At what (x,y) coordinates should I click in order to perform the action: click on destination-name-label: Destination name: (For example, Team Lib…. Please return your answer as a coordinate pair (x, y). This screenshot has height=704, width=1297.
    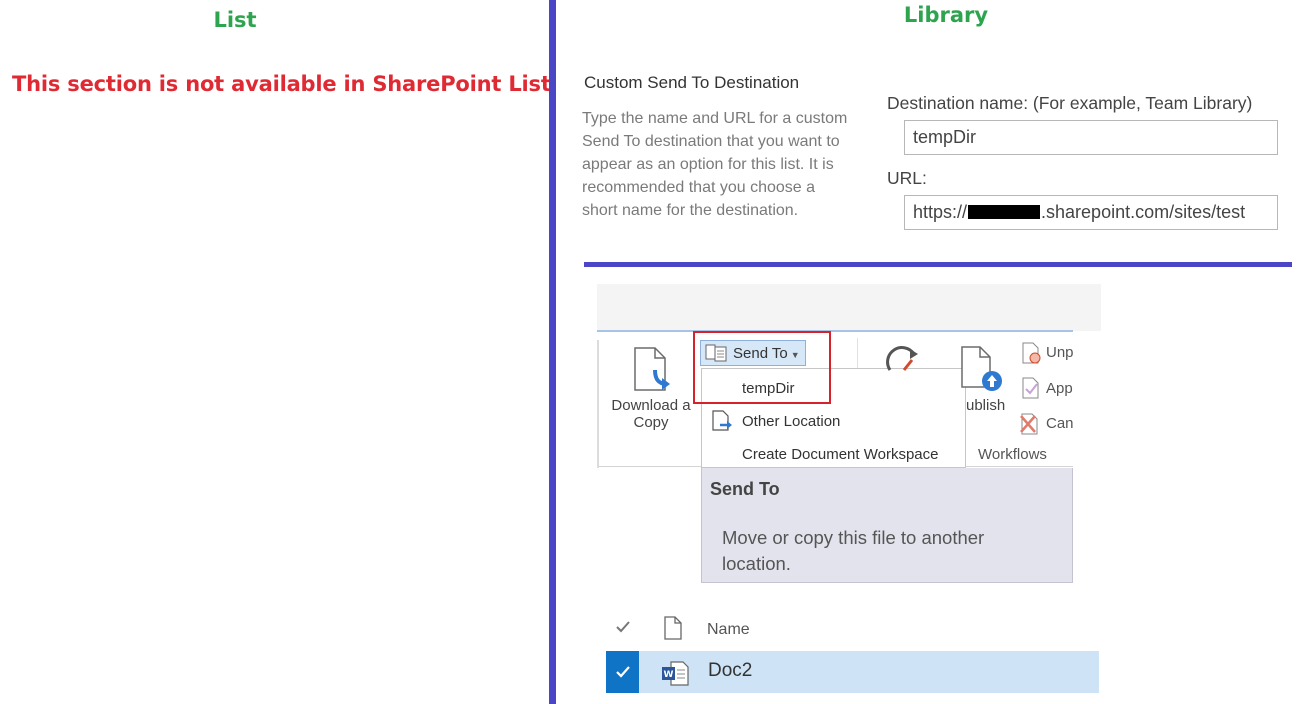
    Looking at the image, I should click on (1070, 103).